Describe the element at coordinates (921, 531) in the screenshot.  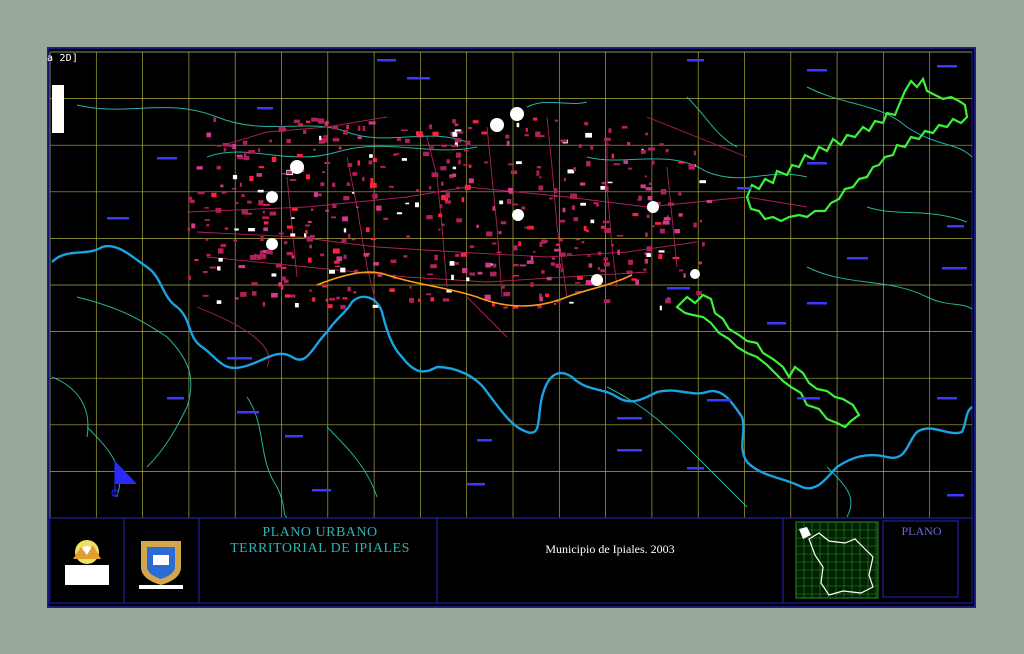
I see `plano-label: PLANO` at that location.